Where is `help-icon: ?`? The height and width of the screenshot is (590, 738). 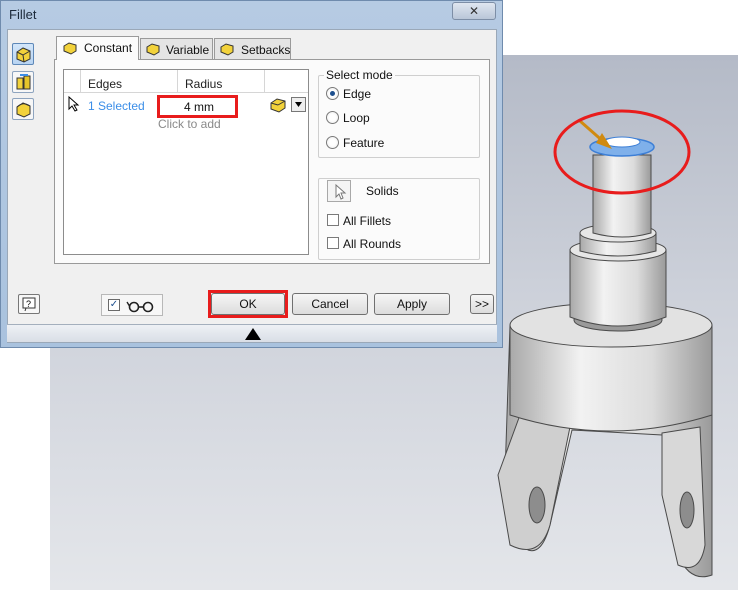
help-icon: ? is located at coordinates (29, 304).